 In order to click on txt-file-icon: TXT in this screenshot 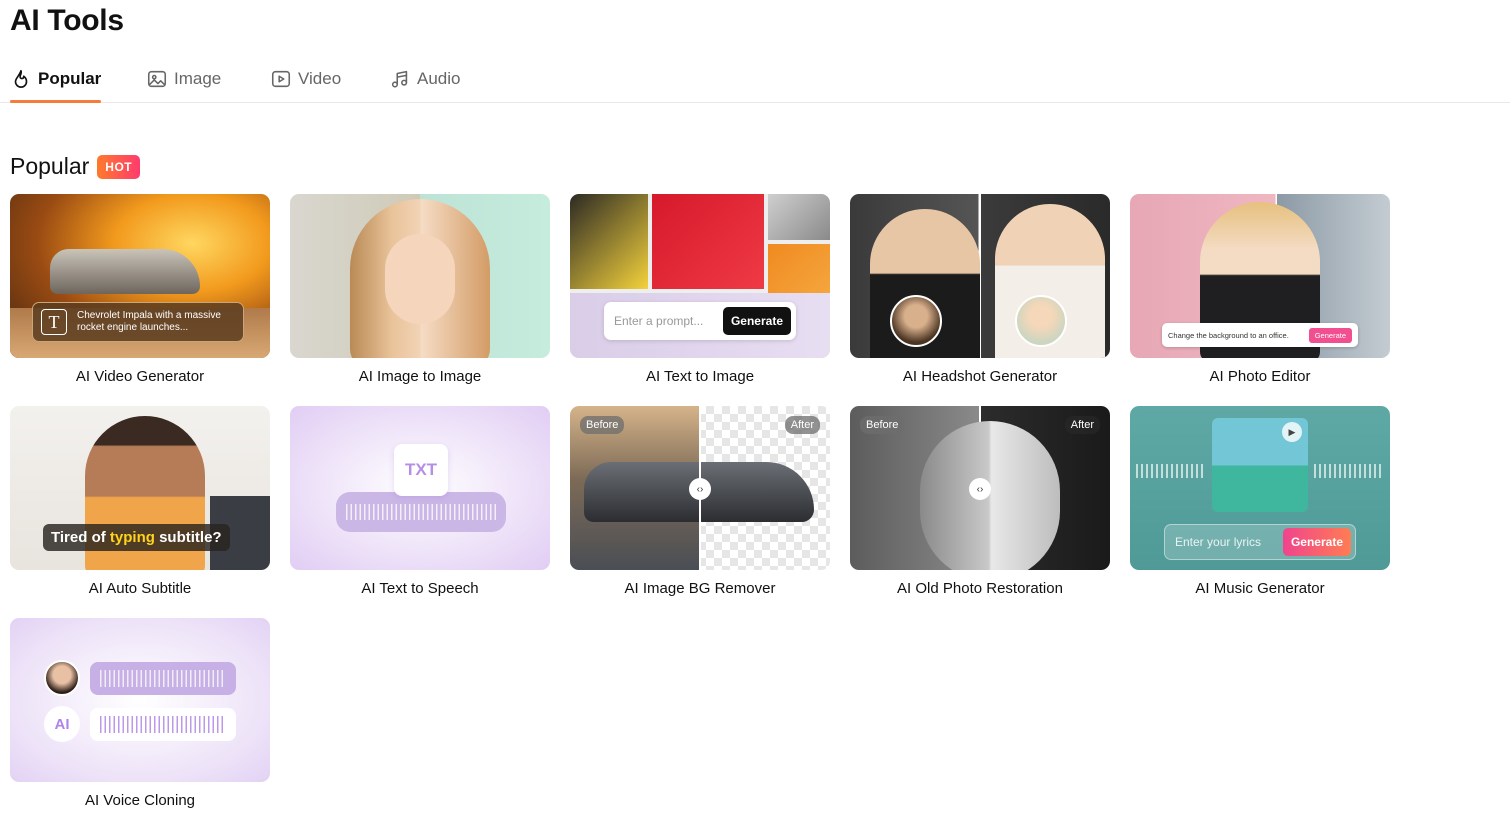, I will do `click(421, 470)`.